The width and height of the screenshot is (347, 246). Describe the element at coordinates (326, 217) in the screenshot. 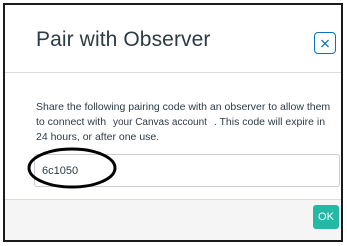

I see `ok-button: OK` at that location.